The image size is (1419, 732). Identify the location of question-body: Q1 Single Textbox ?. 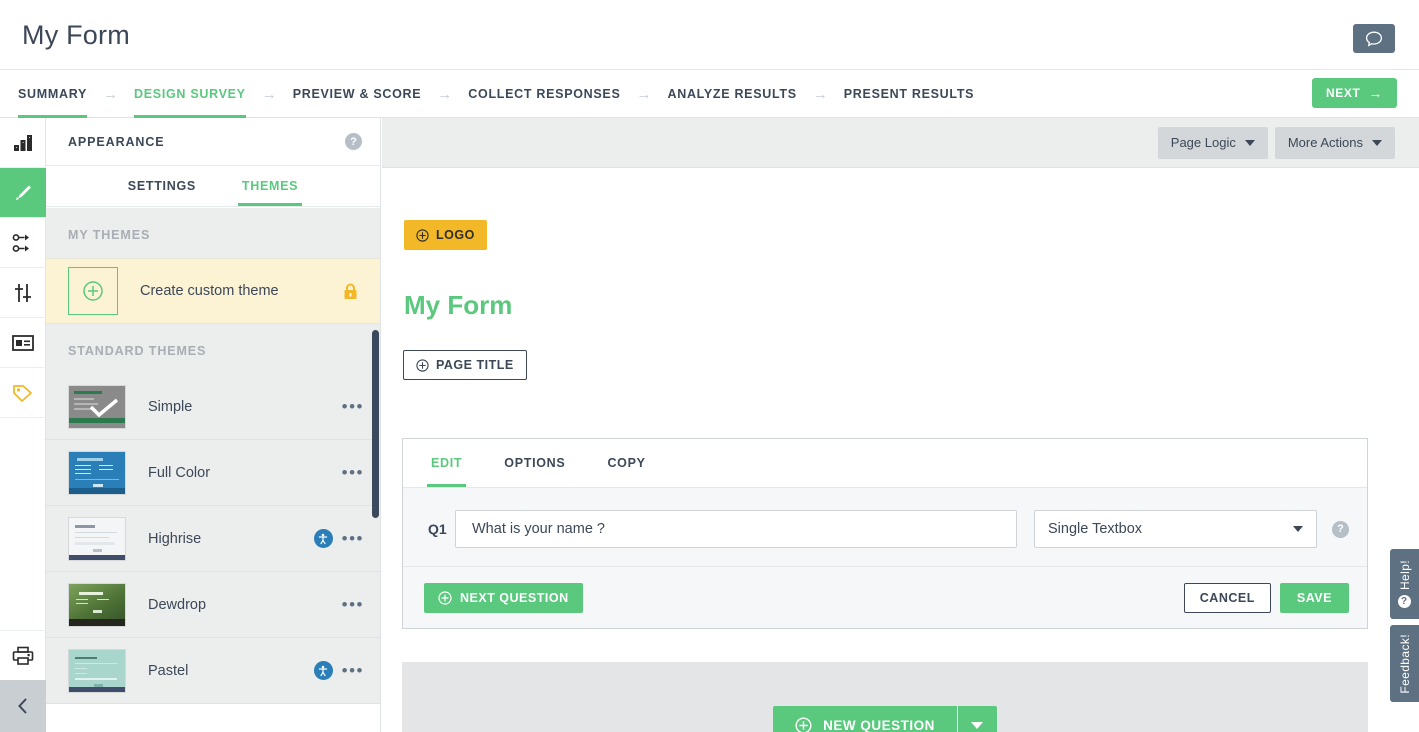
(885, 526).